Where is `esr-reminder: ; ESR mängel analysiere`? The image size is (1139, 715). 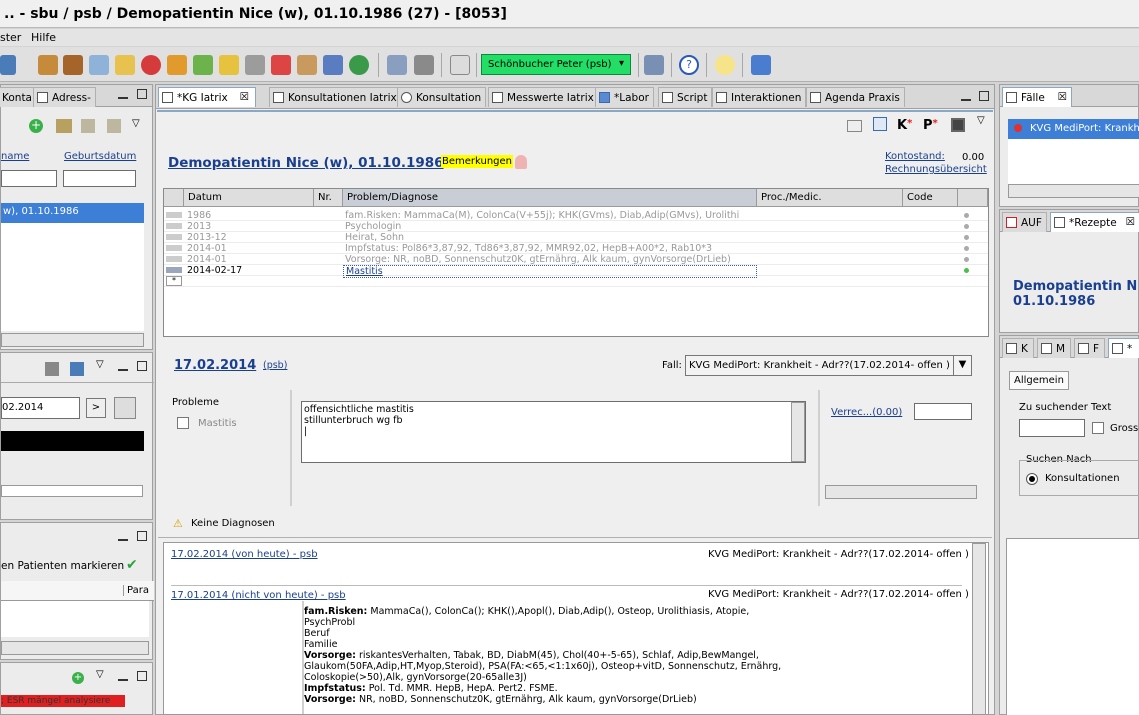 esr-reminder: ; ESR mängel analysiere is located at coordinates (63, 701).